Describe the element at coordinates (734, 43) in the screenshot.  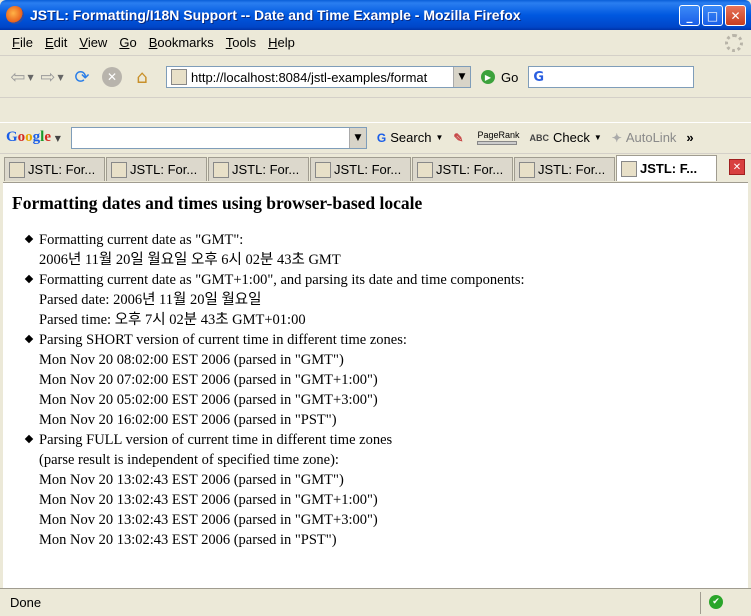
I see `throbber-icon` at that location.